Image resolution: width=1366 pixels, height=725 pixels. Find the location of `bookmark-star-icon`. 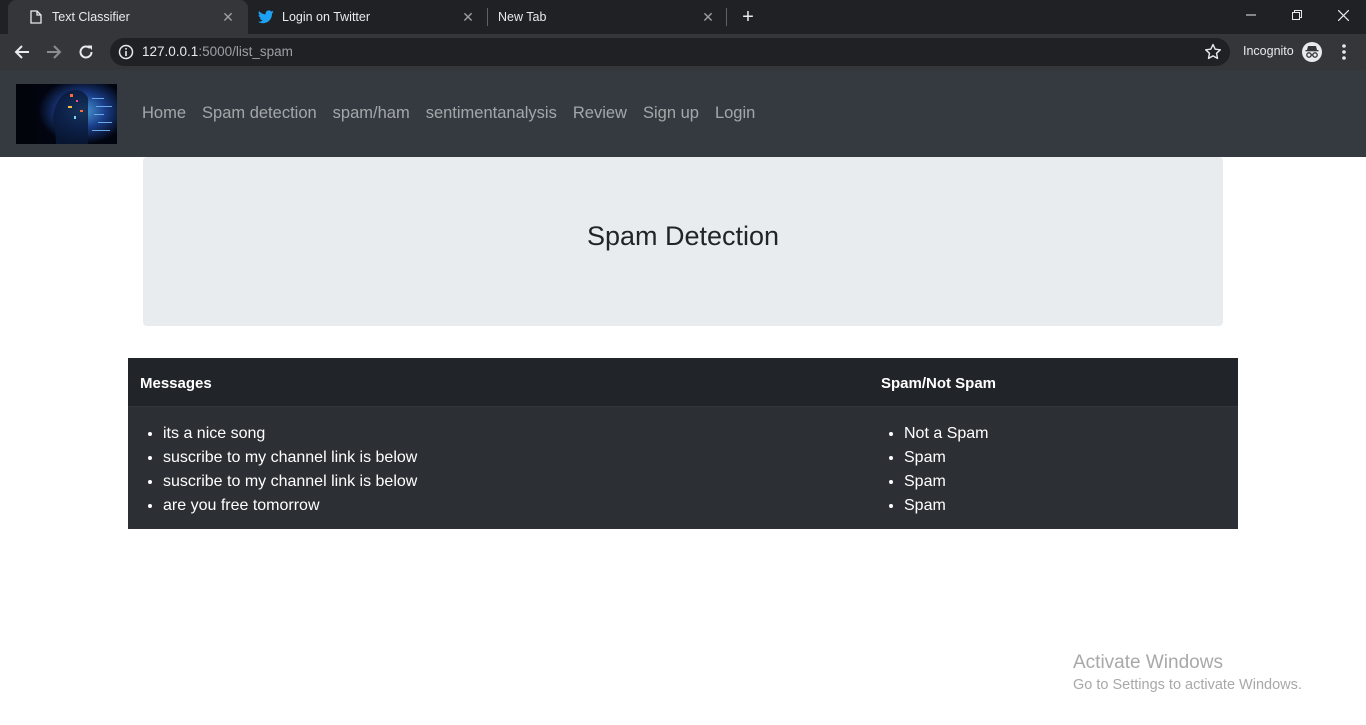

bookmark-star-icon is located at coordinates (1213, 52).